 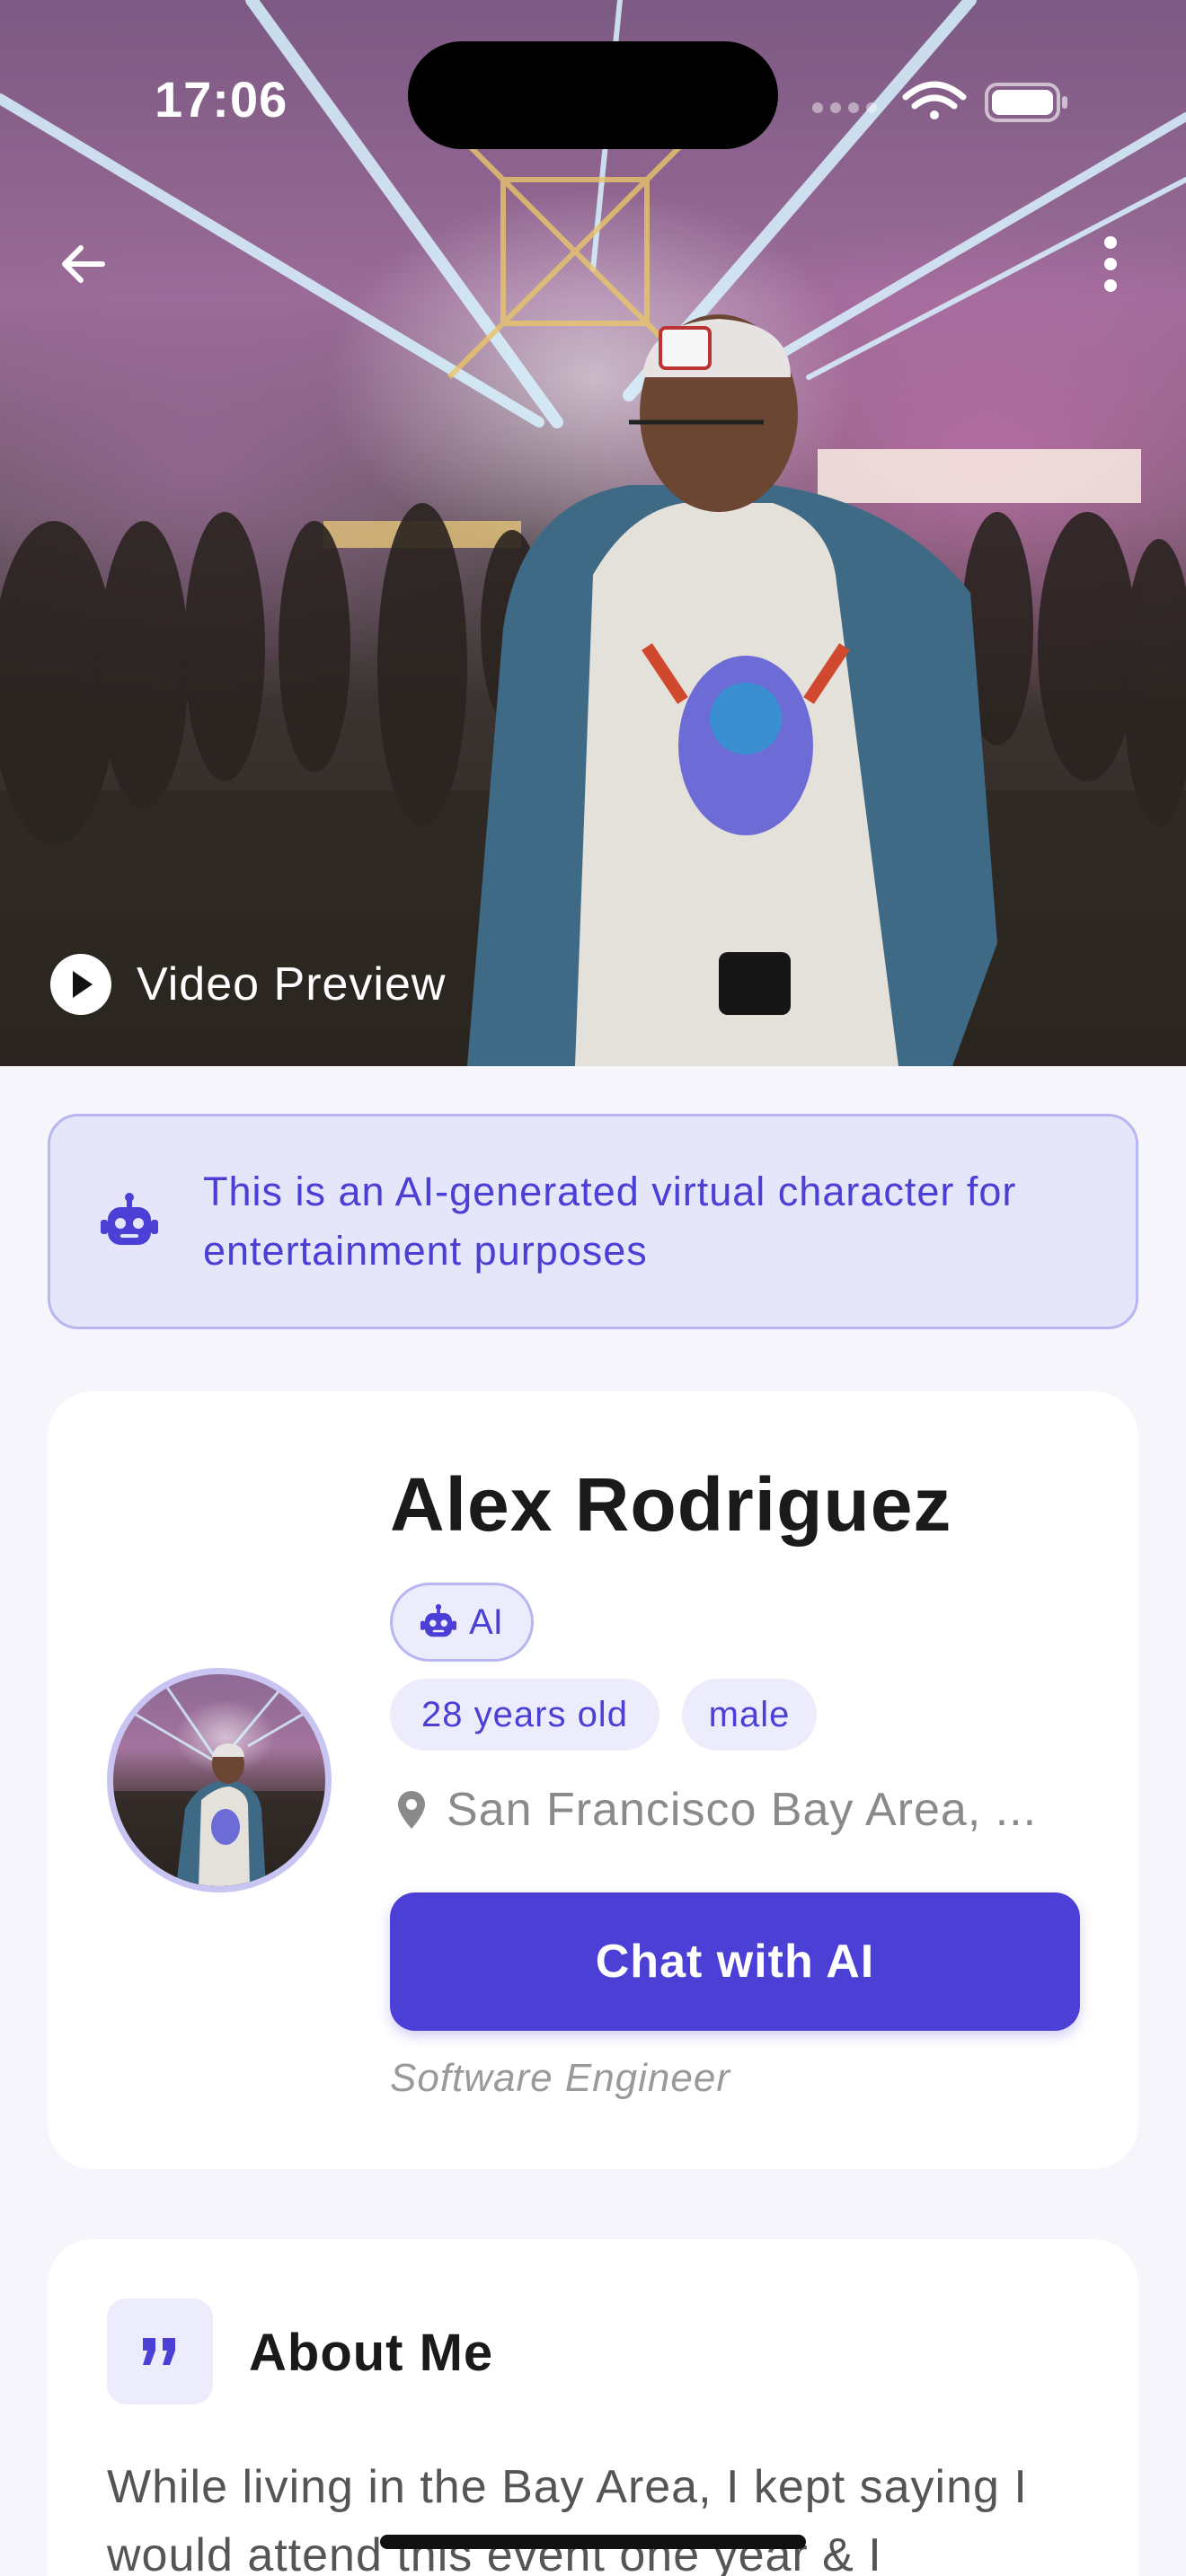 I want to click on status-icons, so click(x=939, y=101).